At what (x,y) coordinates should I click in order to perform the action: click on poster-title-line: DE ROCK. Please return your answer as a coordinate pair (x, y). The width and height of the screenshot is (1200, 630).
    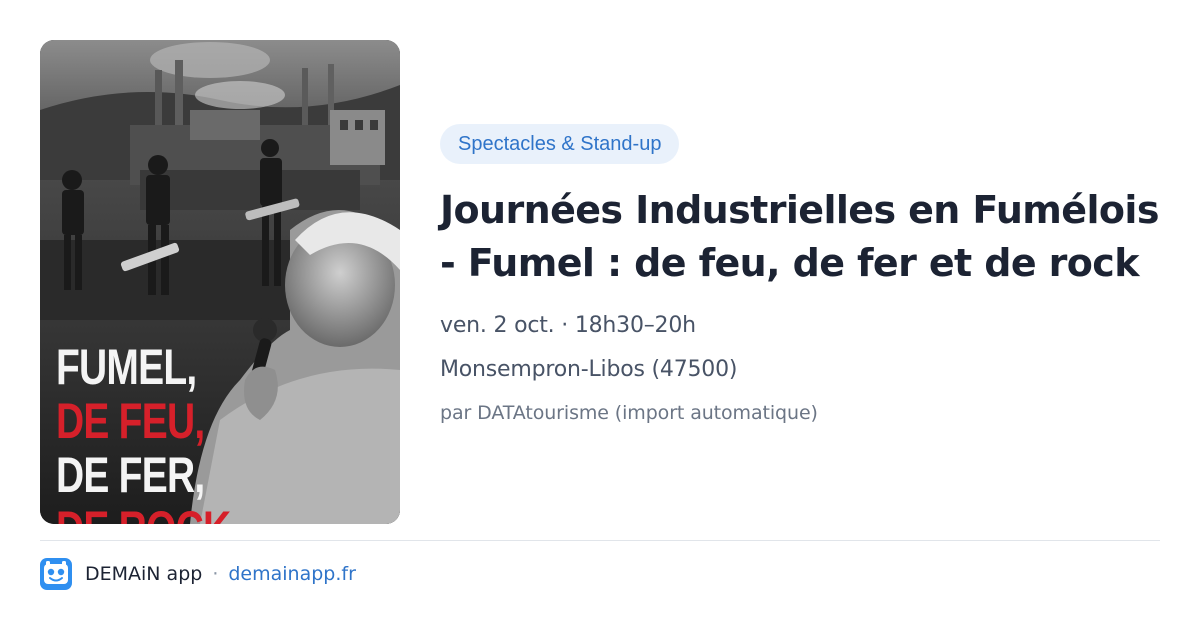
    Looking at the image, I should click on (143, 513).